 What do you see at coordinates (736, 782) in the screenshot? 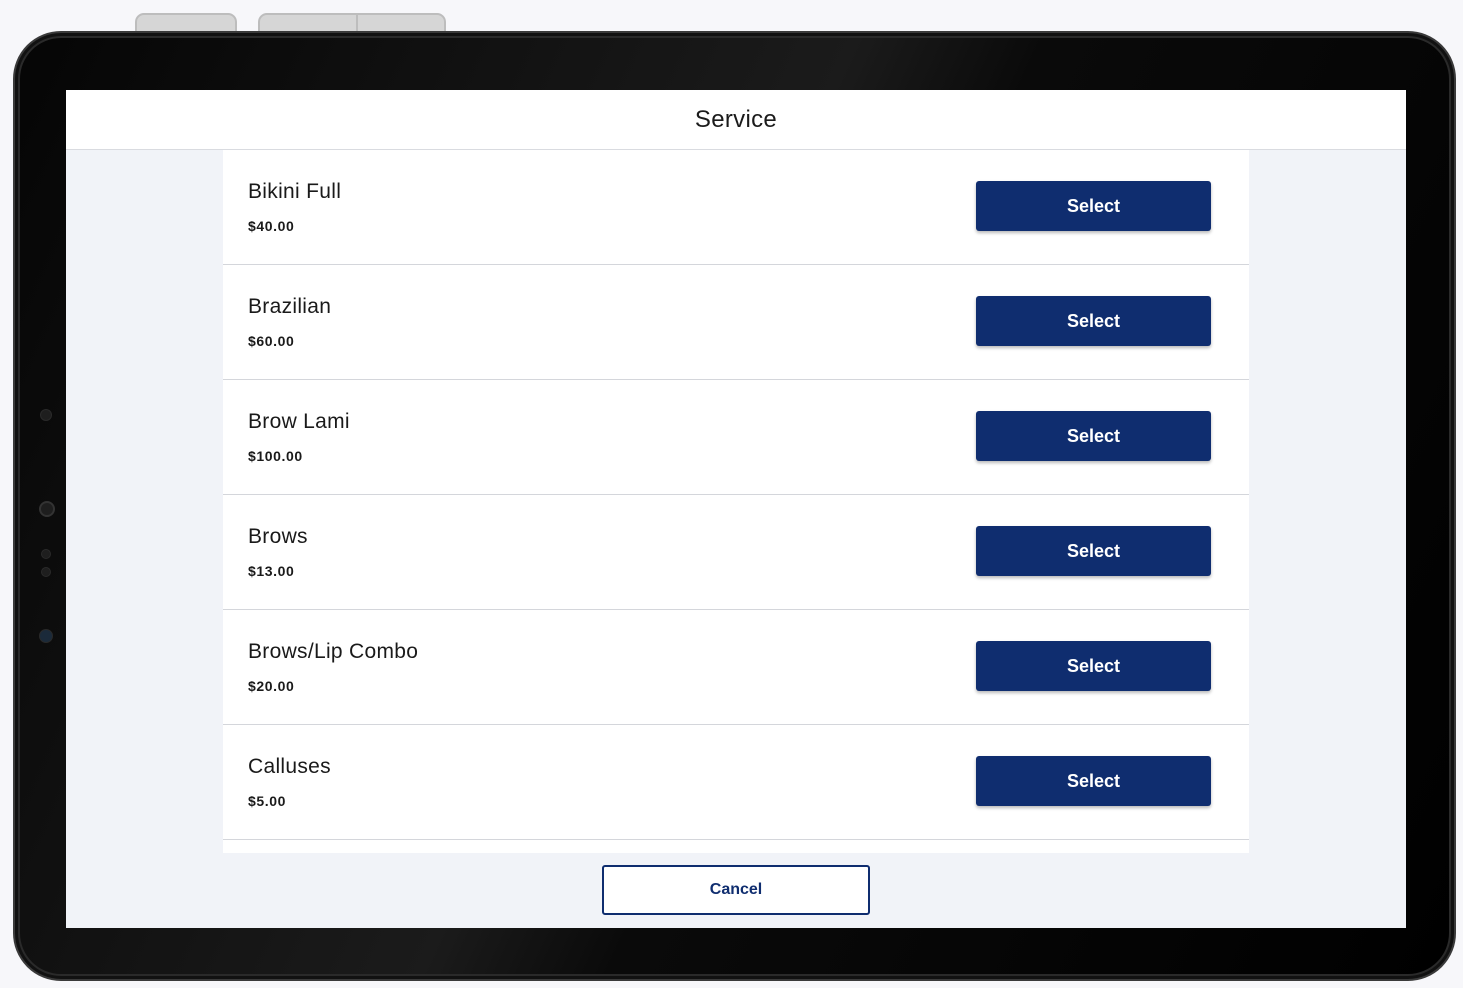
I see `service-row: Calluses $5.00 Select` at bounding box center [736, 782].